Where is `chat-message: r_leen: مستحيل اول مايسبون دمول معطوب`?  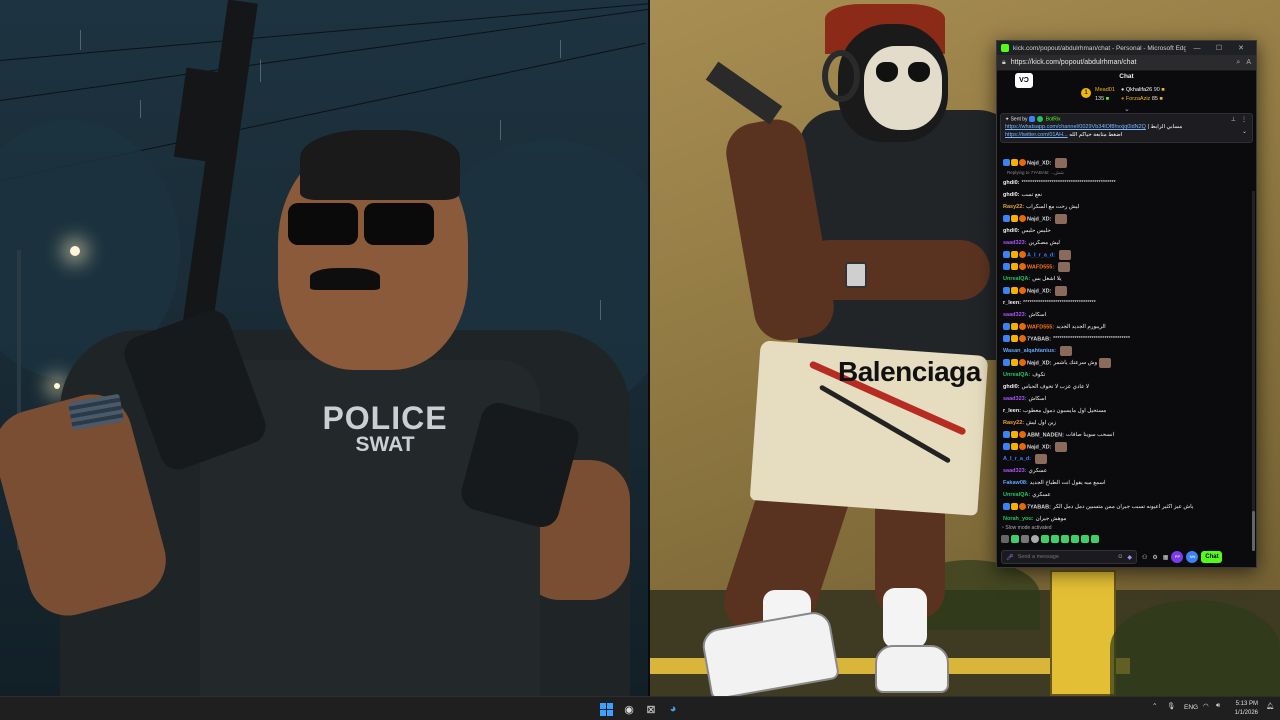
chat-message: r_leen: مستحيل اول مايسبون دمول معطوب is located at coordinates (1124, 411).